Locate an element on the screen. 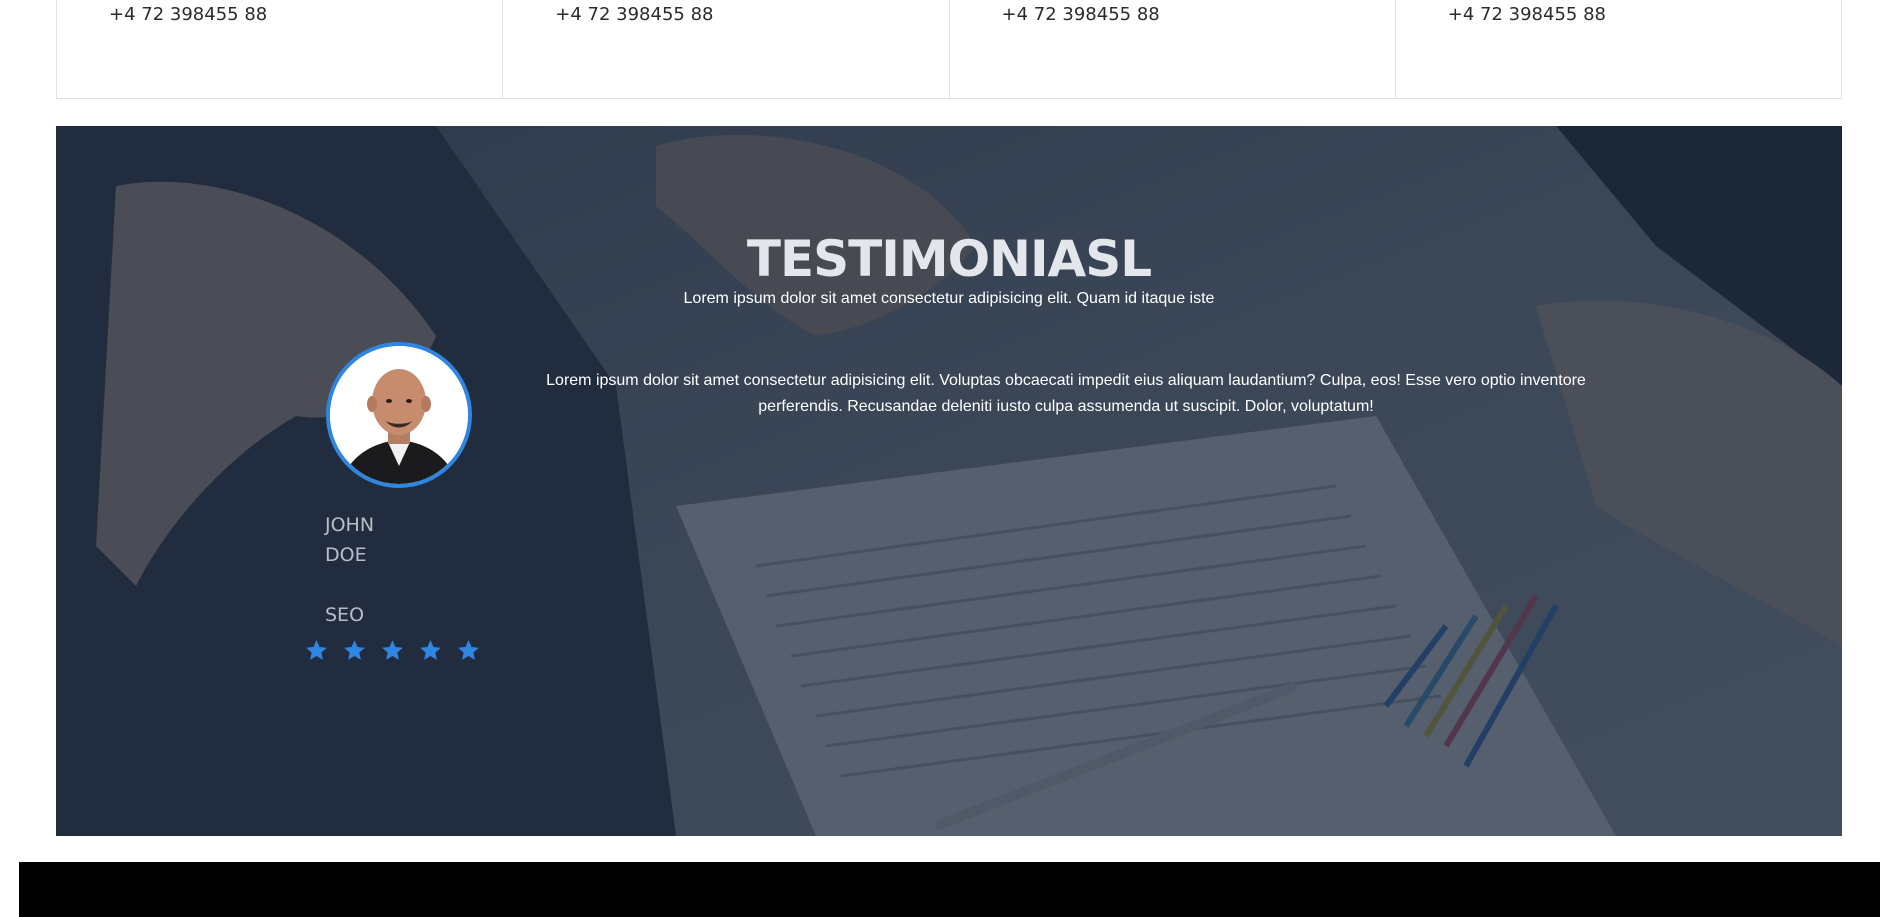 This screenshot has height=917, width=1895. section-title: TESTIMONIASL is located at coordinates (949, 258).